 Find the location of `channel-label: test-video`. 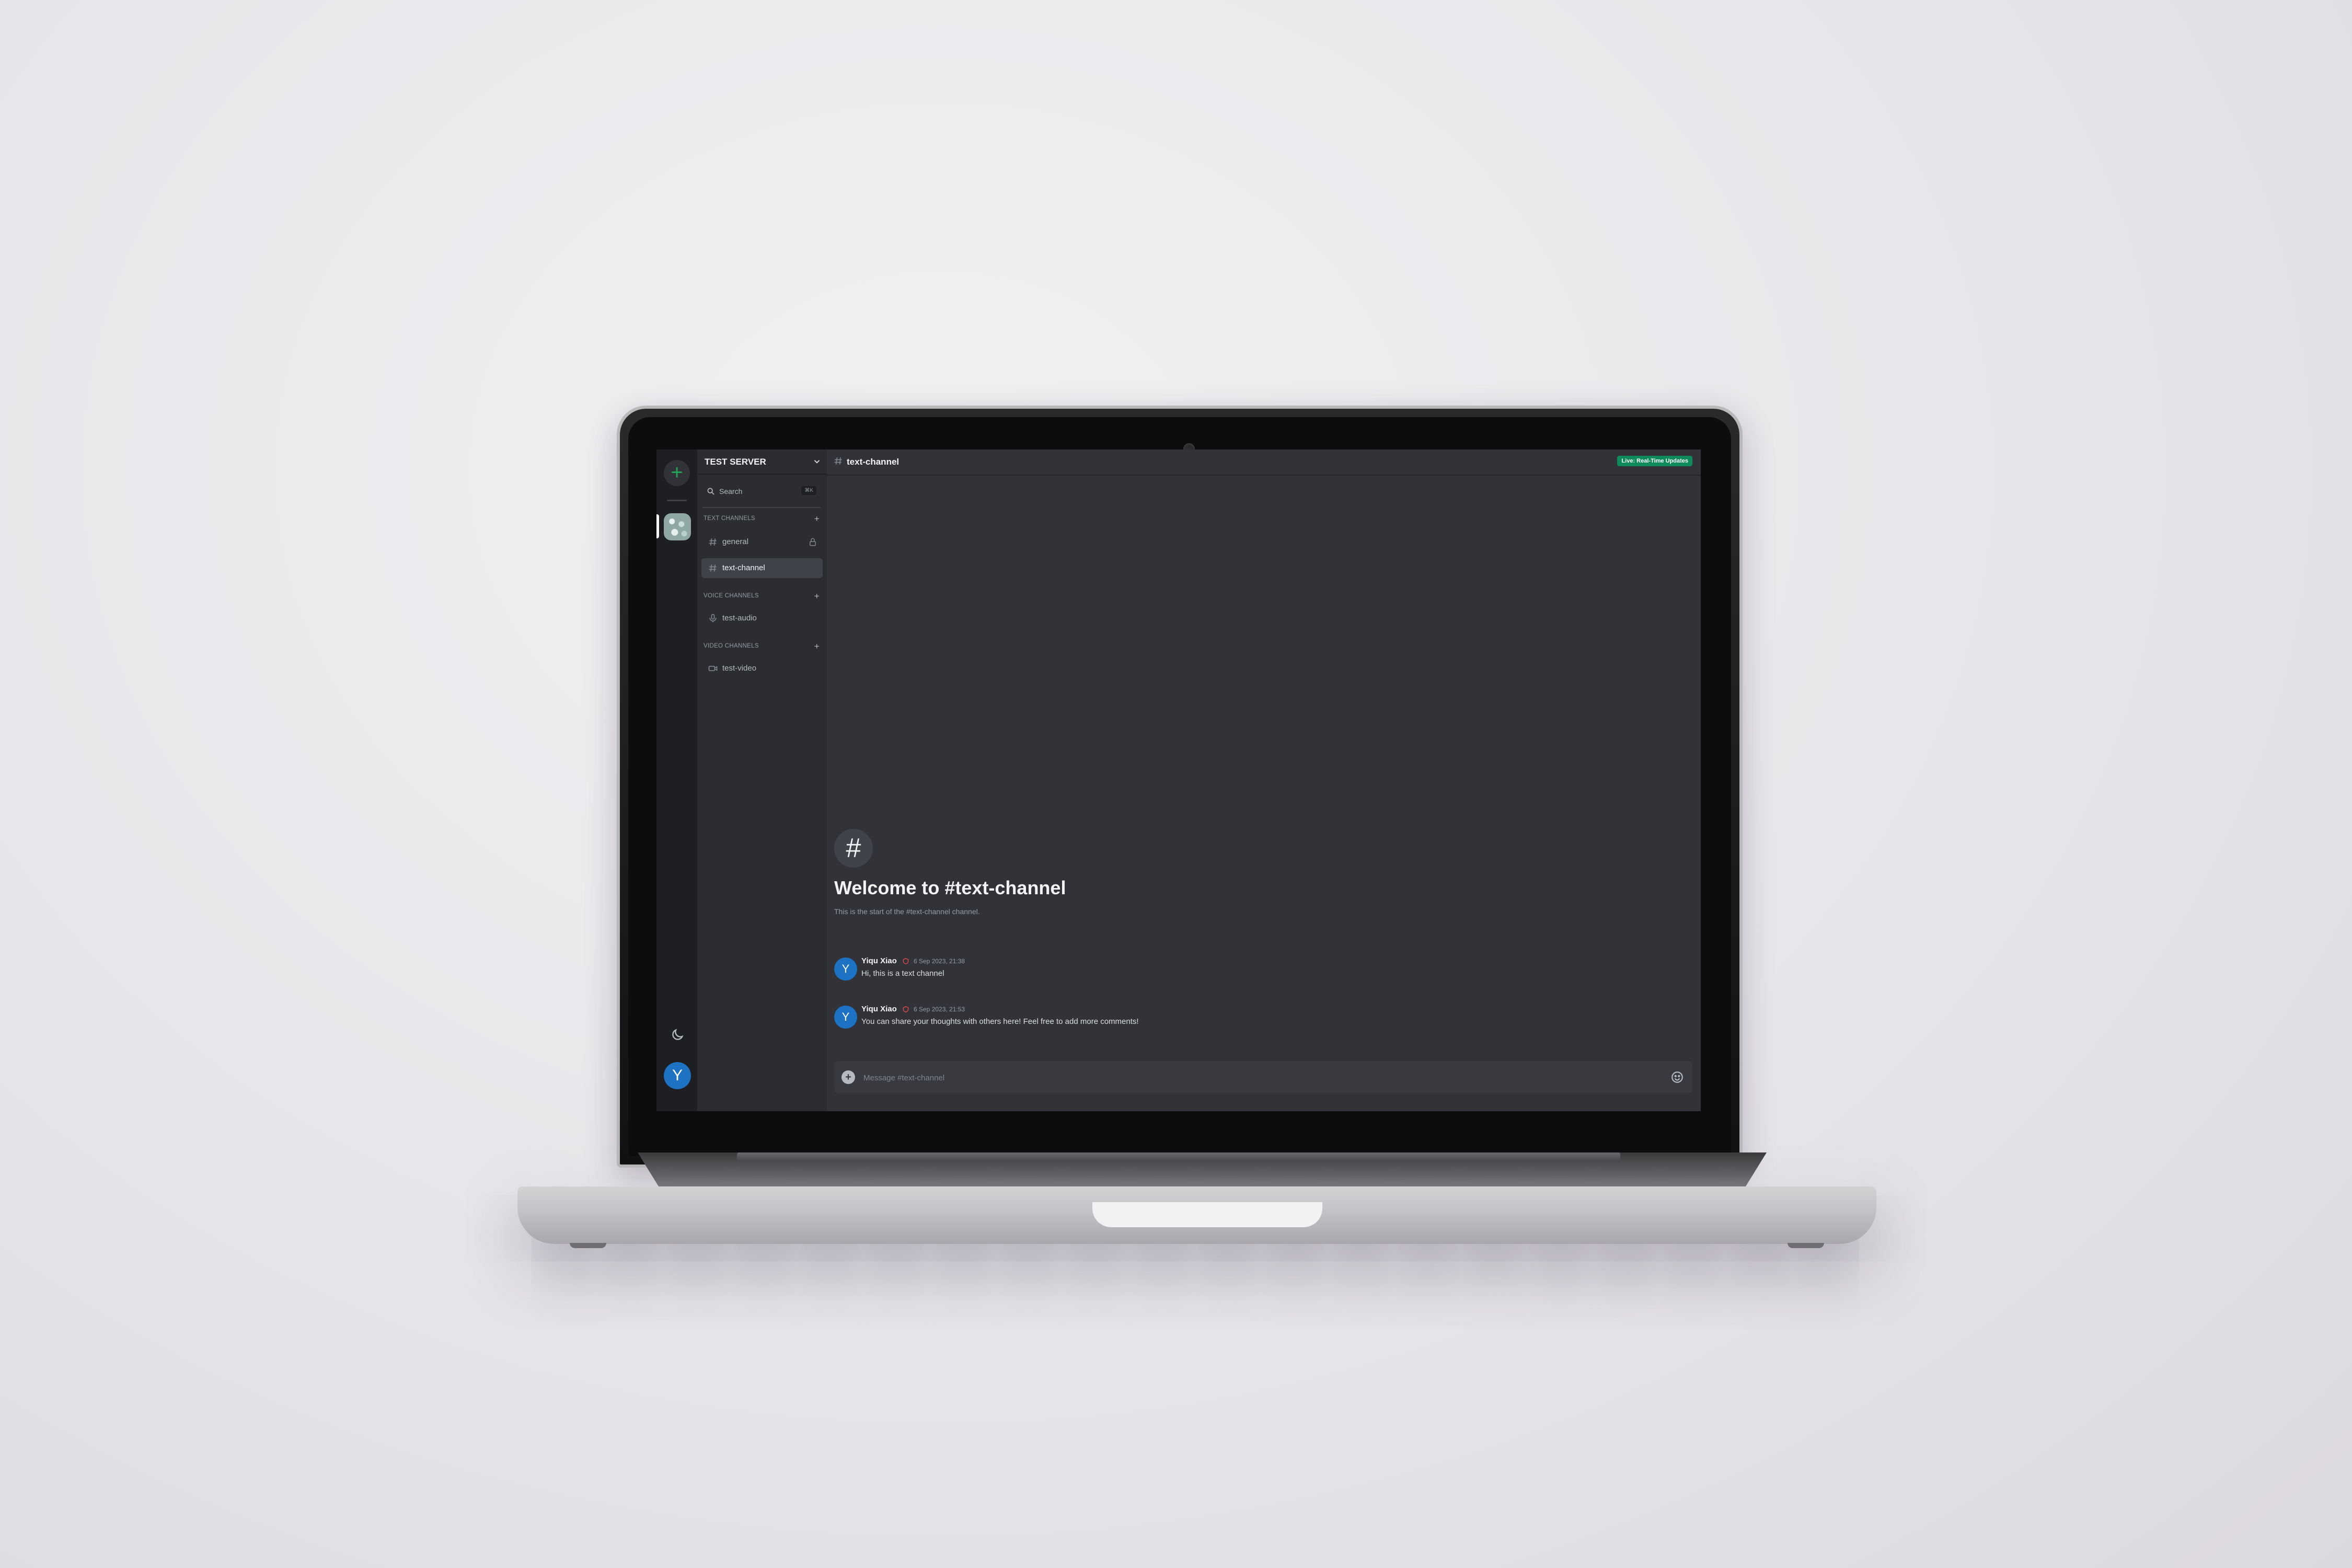

channel-label: test-video is located at coordinates (739, 668).